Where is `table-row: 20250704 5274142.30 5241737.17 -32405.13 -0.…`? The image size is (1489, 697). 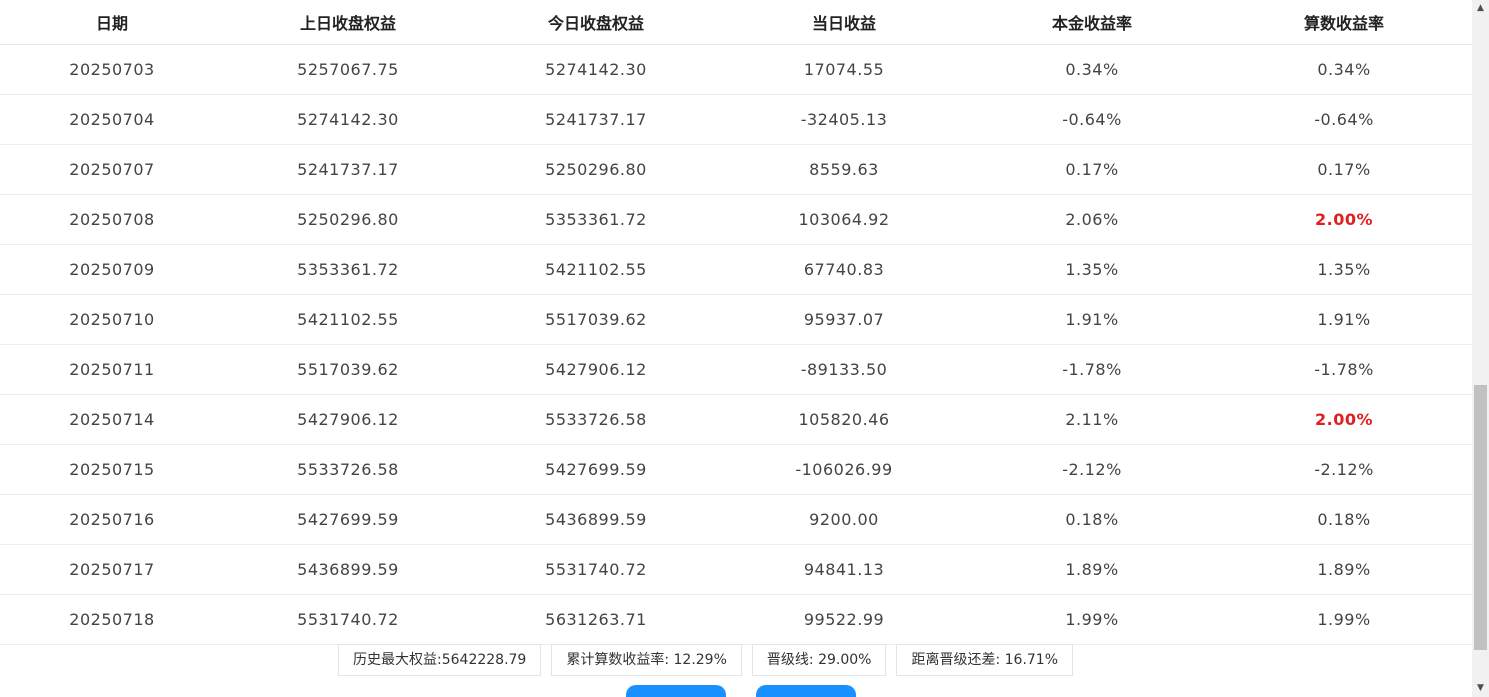
table-row: 20250704 5274142.30 5241737.17 -32405.13 -0.… is located at coordinates (736, 119).